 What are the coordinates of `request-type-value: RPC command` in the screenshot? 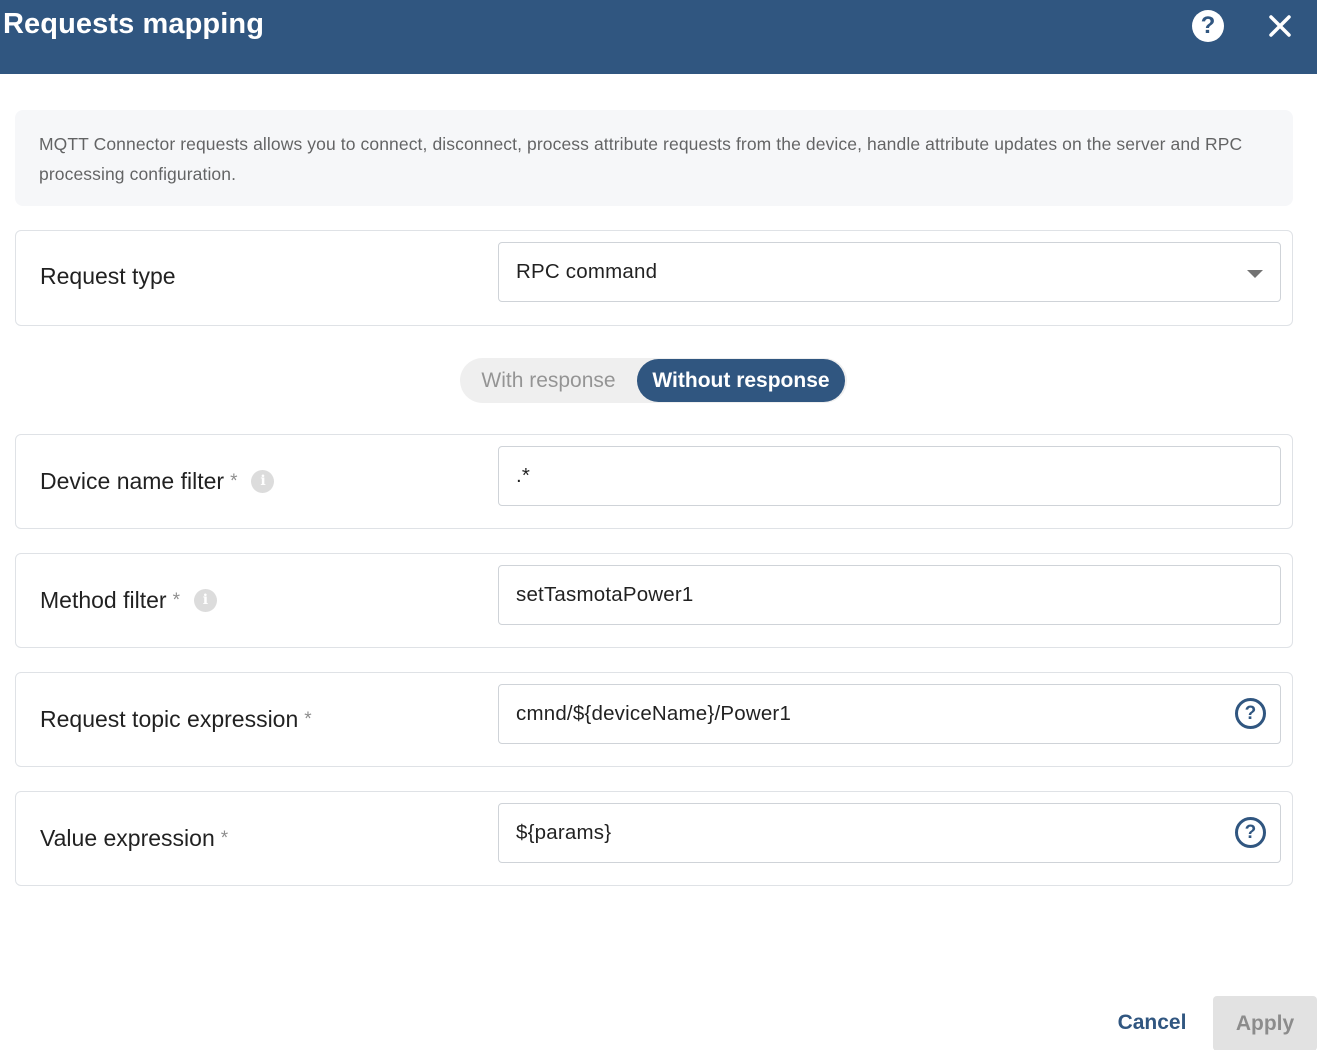 It's located at (587, 271).